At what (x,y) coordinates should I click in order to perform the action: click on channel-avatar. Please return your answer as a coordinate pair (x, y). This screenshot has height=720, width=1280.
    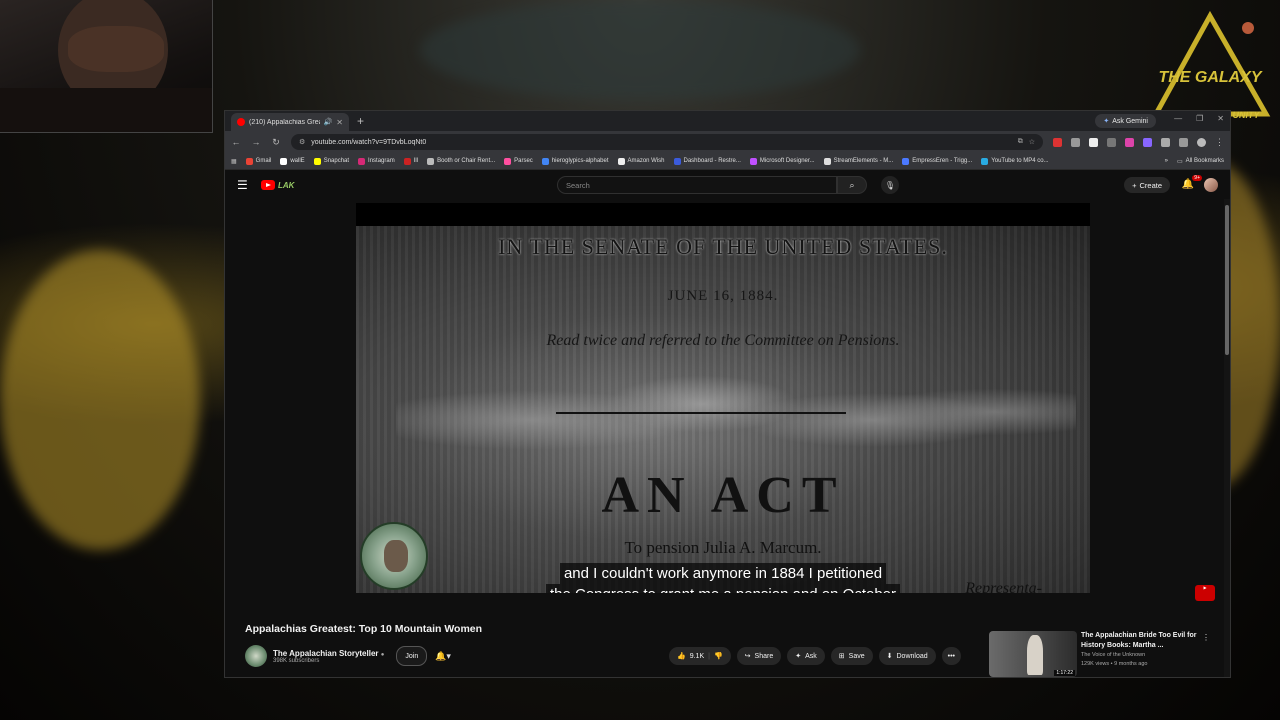
    Looking at the image, I should click on (256, 656).